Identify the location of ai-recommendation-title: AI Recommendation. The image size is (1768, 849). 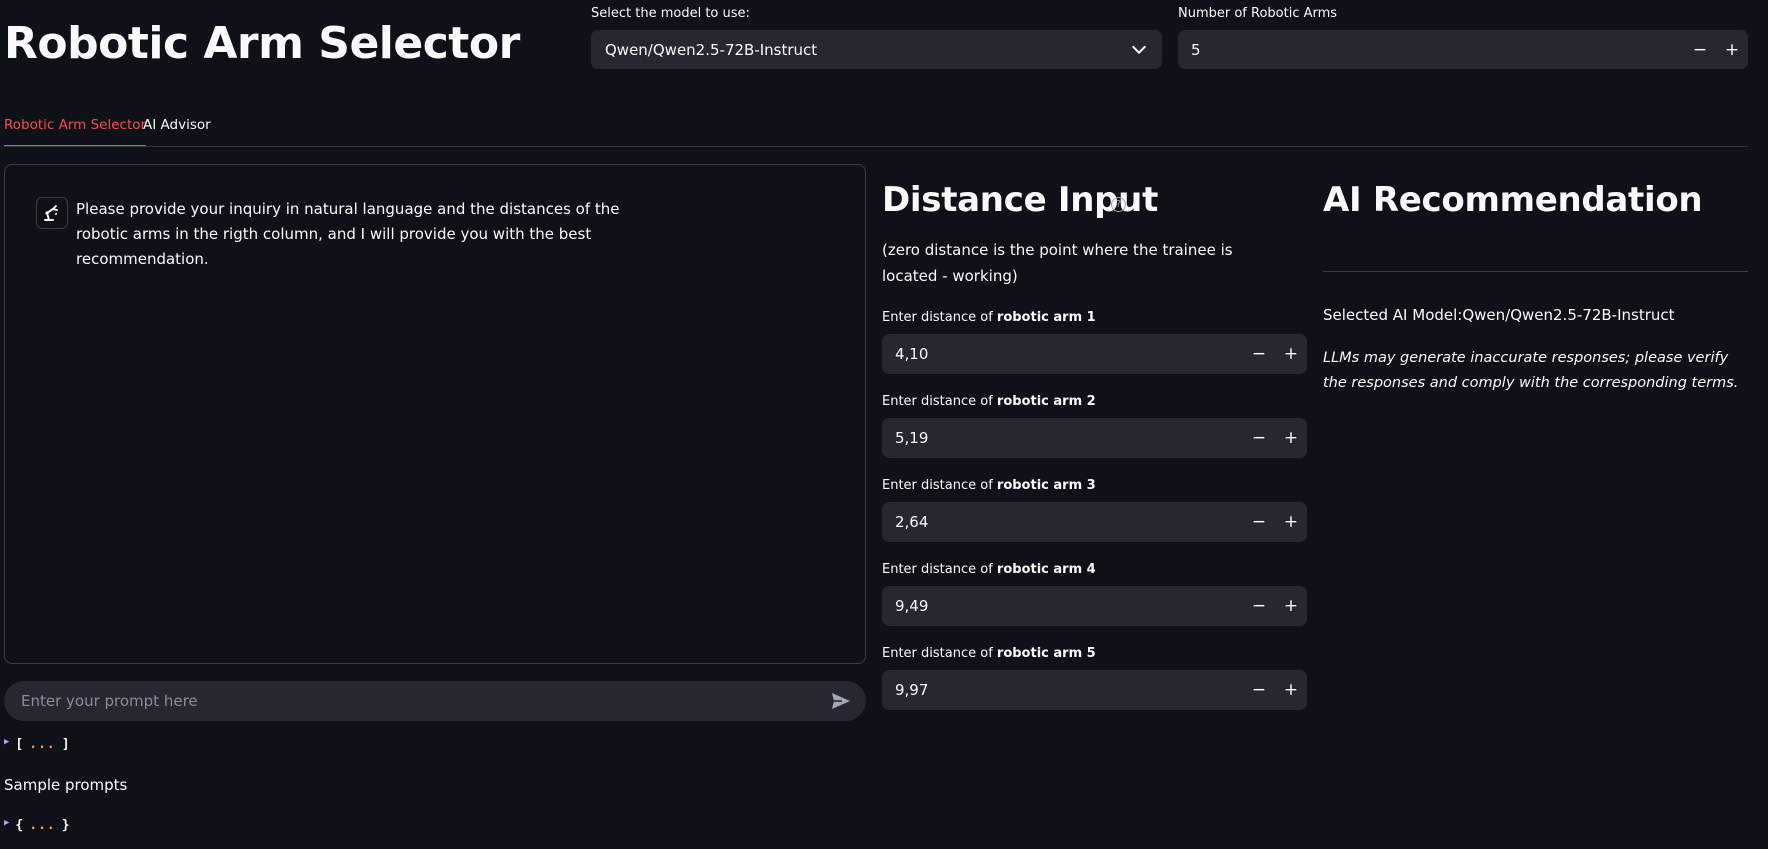
(1513, 200).